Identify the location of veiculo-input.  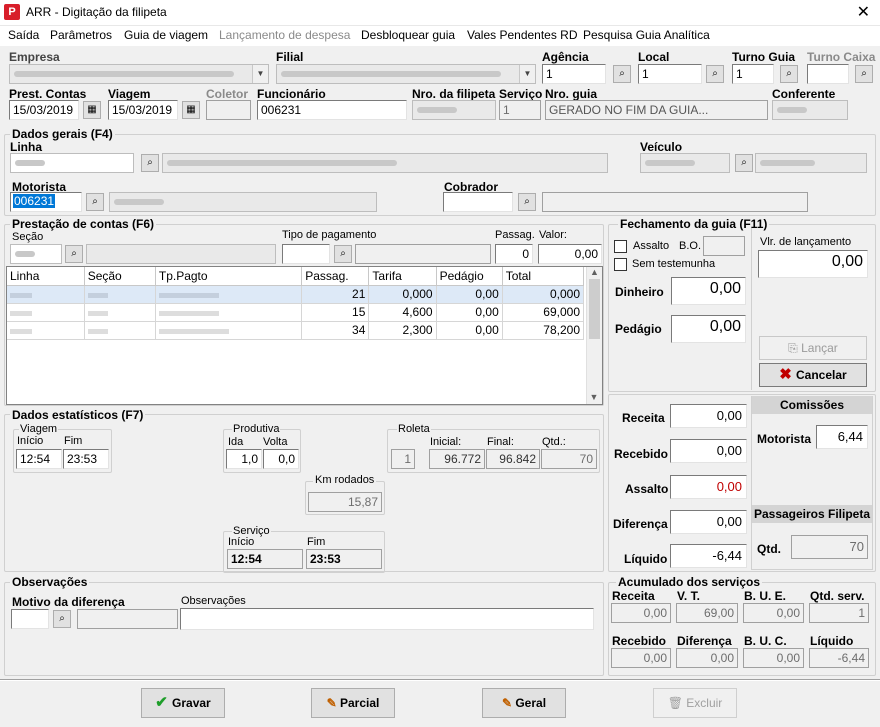
(685, 163).